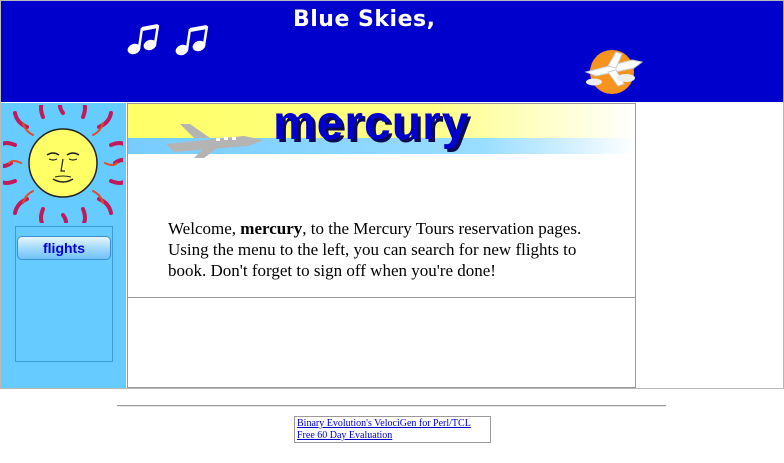 This screenshot has width=784, height=463. Describe the element at coordinates (64, 248) in the screenshot. I see `flights-button: flights` at that location.